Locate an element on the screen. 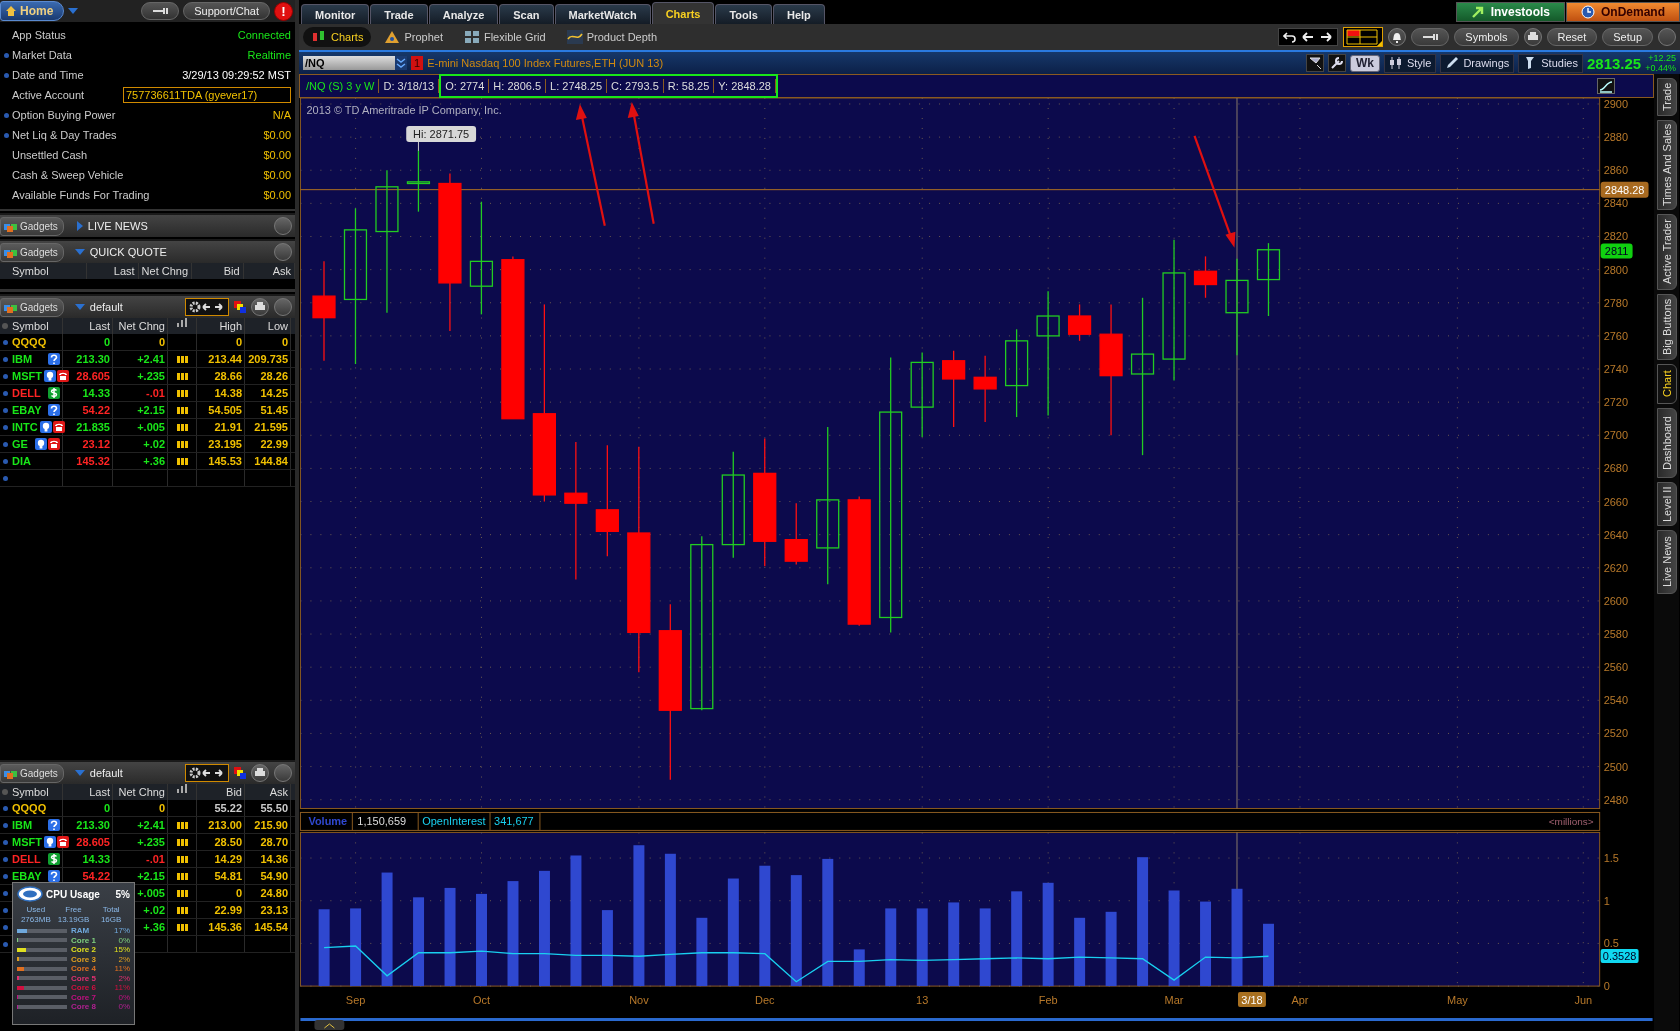 This screenshot has height=1031, width=1680. setup-button: Setup is located at coordinates (1627, 37).